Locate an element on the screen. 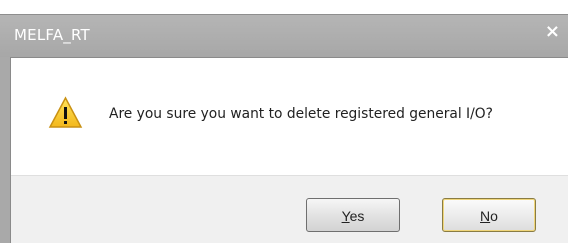 The height and width of the screenshot is (243, 568). yes-label-rest: es is located at coordinates (357, 216).